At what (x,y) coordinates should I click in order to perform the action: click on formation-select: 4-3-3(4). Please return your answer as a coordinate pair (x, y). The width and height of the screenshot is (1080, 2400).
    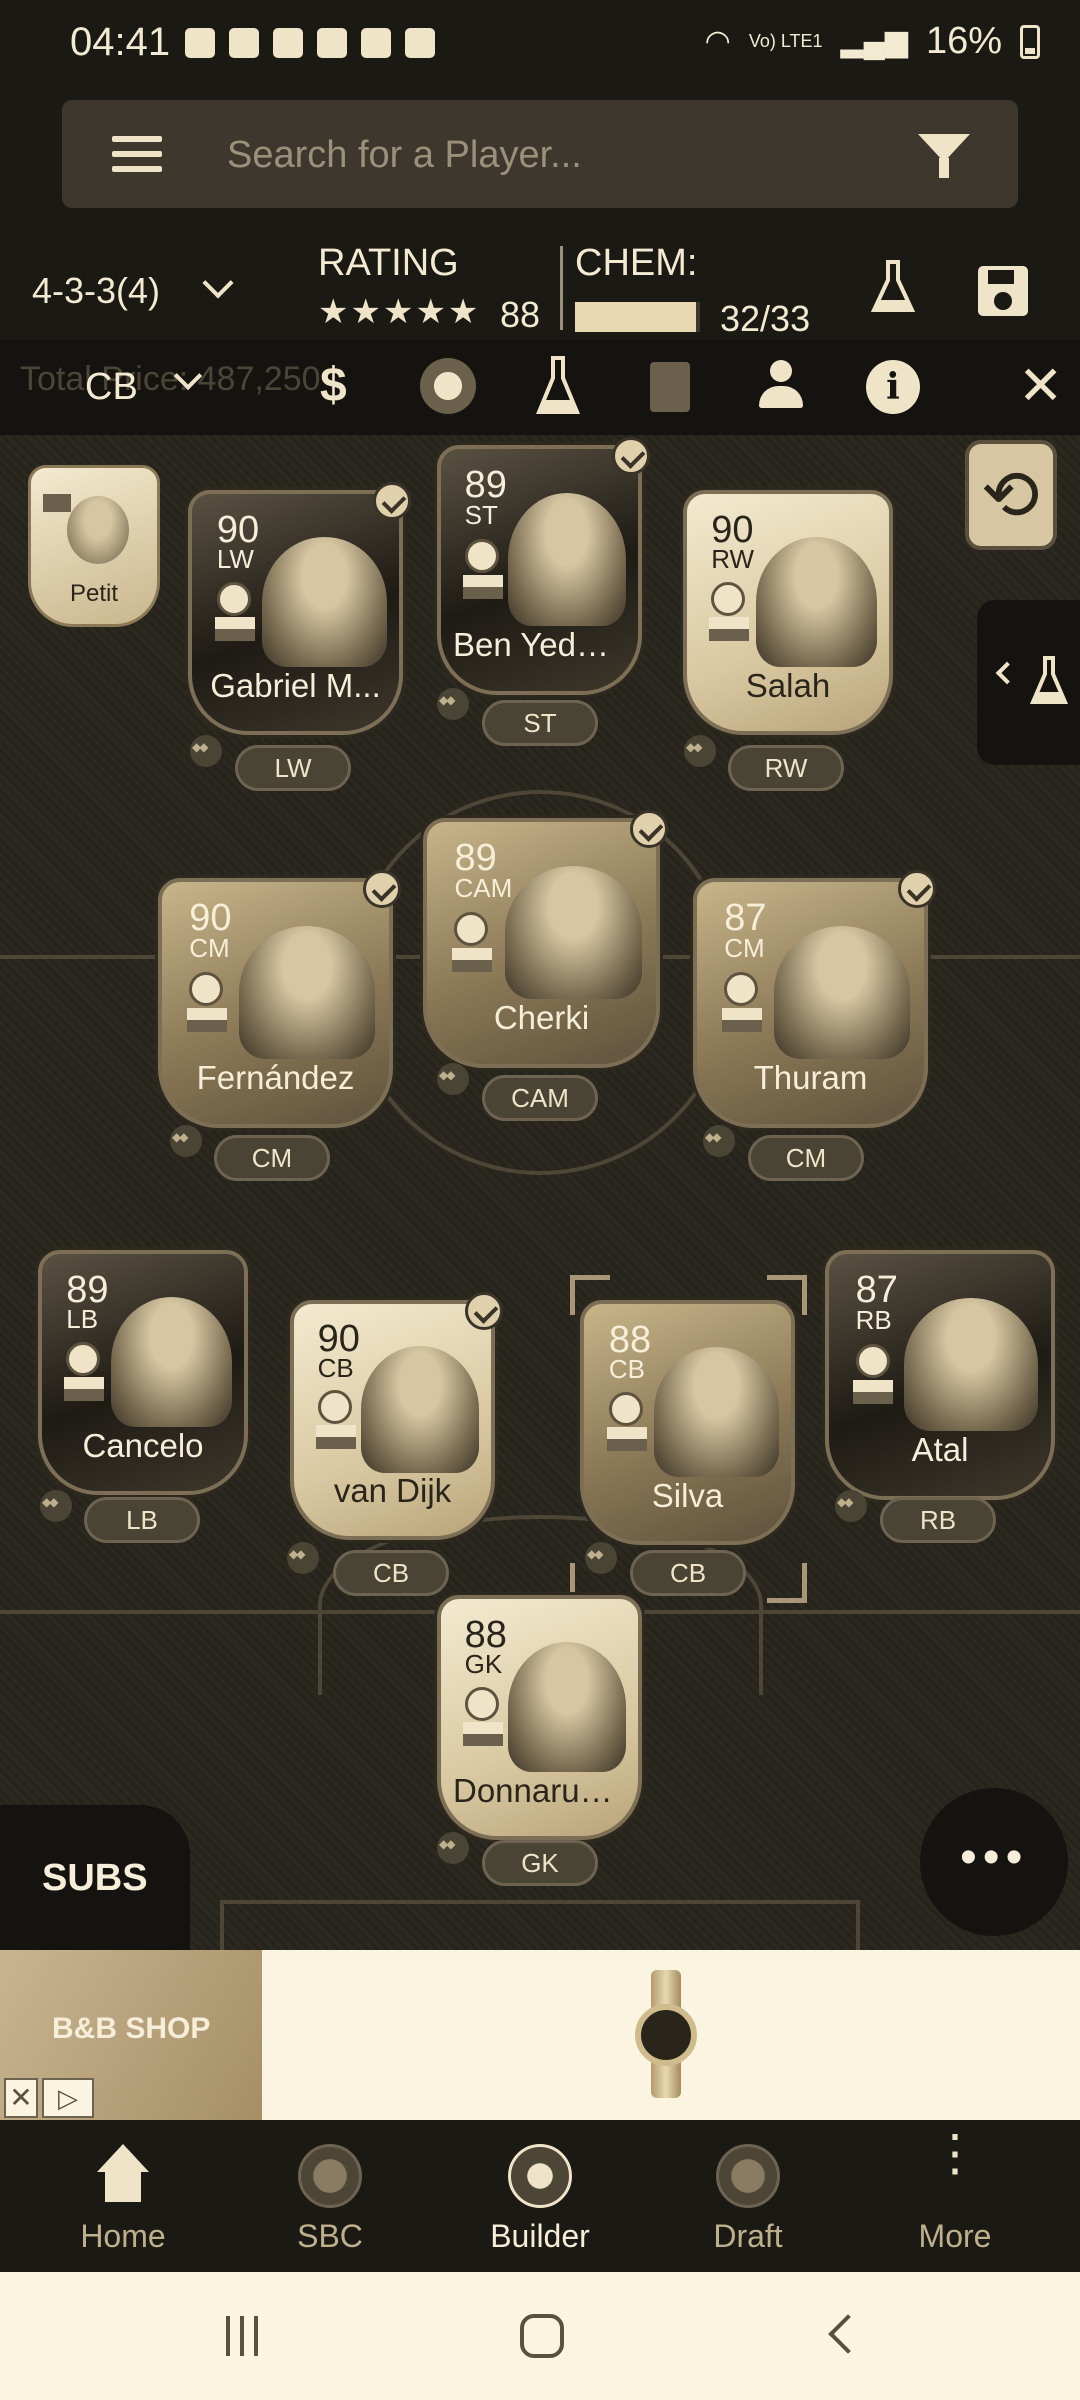
    Looking at the image, I should click on (96, 291).